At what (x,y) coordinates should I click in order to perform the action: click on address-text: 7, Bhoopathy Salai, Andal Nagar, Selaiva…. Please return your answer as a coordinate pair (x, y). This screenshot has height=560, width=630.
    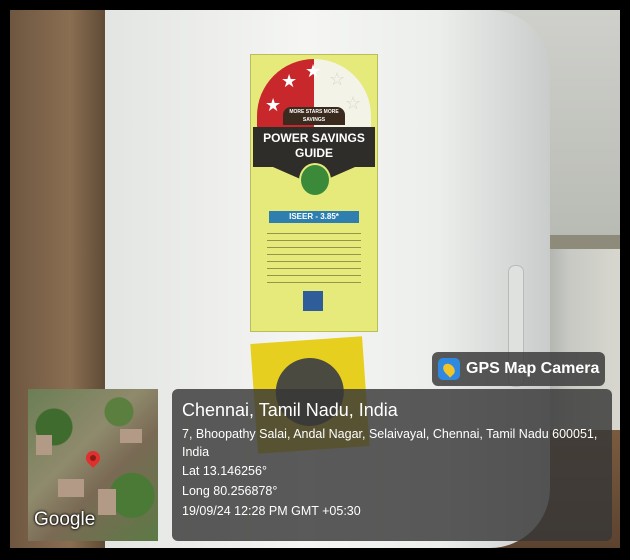
    Looking at the image, I should click on (390, 443).